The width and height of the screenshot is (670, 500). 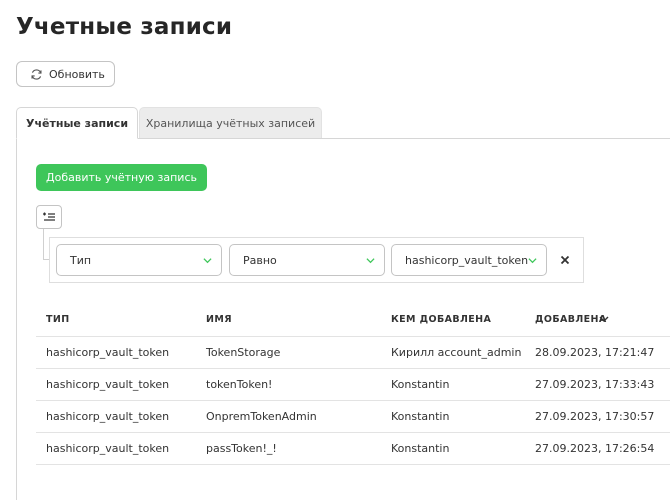 I want to click on add-filter-icon, so click(x=49, y=216).